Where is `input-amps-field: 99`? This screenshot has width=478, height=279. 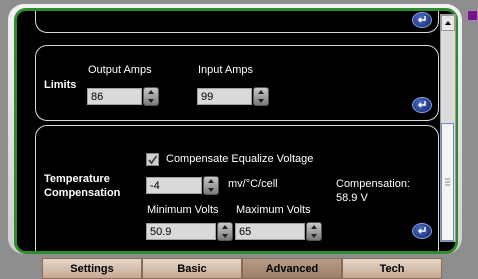
input-amps-field: 99 is located at coordinates (224, 96).